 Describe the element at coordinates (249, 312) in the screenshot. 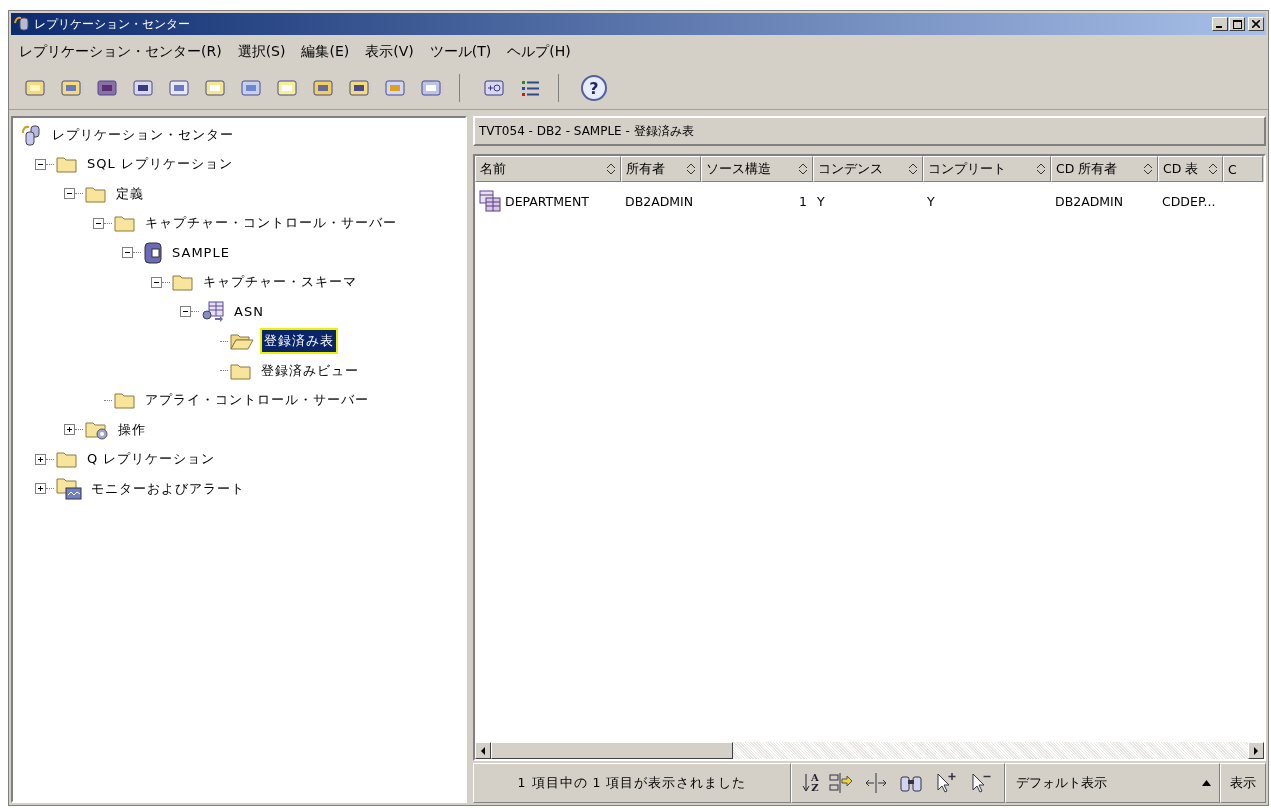

I see `tree-item: ASN` at that location.